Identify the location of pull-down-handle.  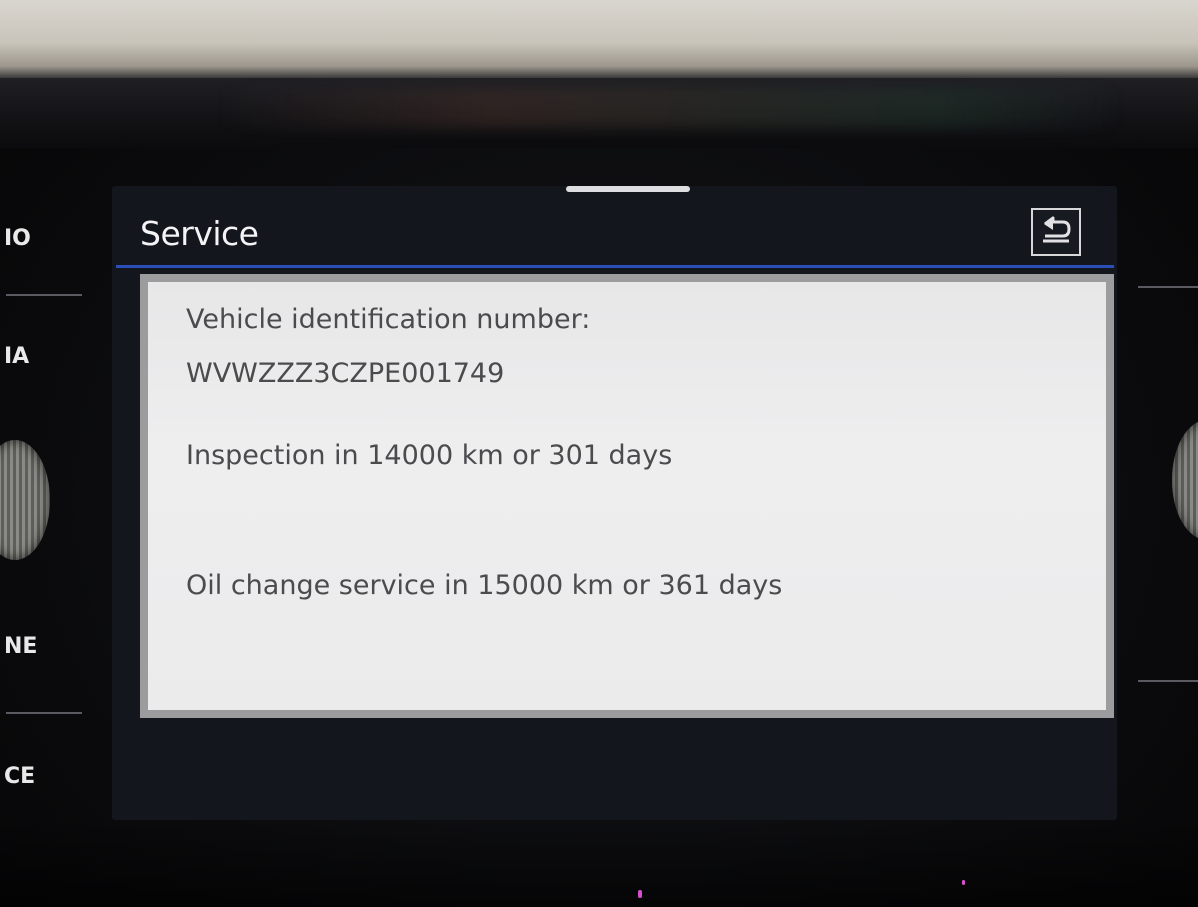
(628, 189).